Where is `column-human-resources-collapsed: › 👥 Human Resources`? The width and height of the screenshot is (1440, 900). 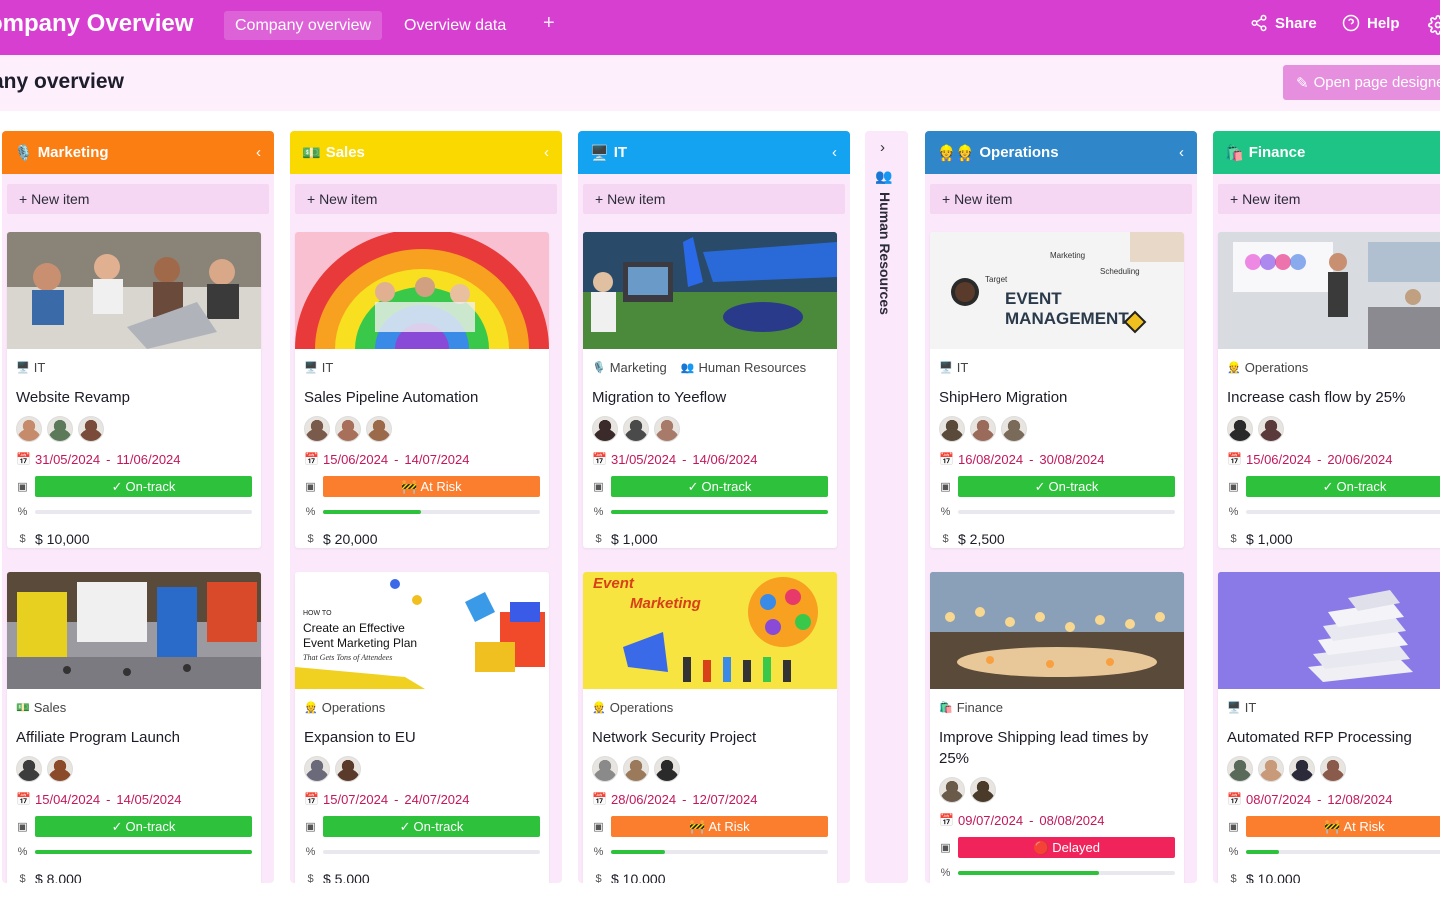
column-human-resources-collapsed: › 👥 Human Resources is located at coordinates (886, 507).